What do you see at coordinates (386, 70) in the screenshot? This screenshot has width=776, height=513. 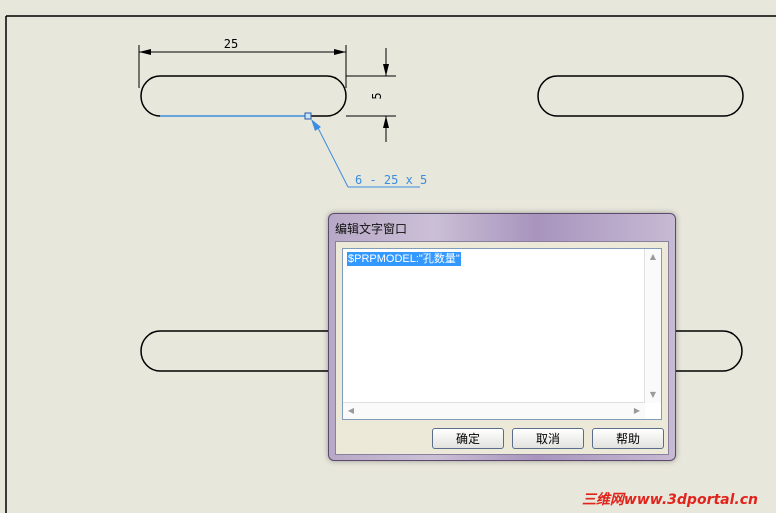 I see `dim-arrow-top` at bounding box center [386, 70].